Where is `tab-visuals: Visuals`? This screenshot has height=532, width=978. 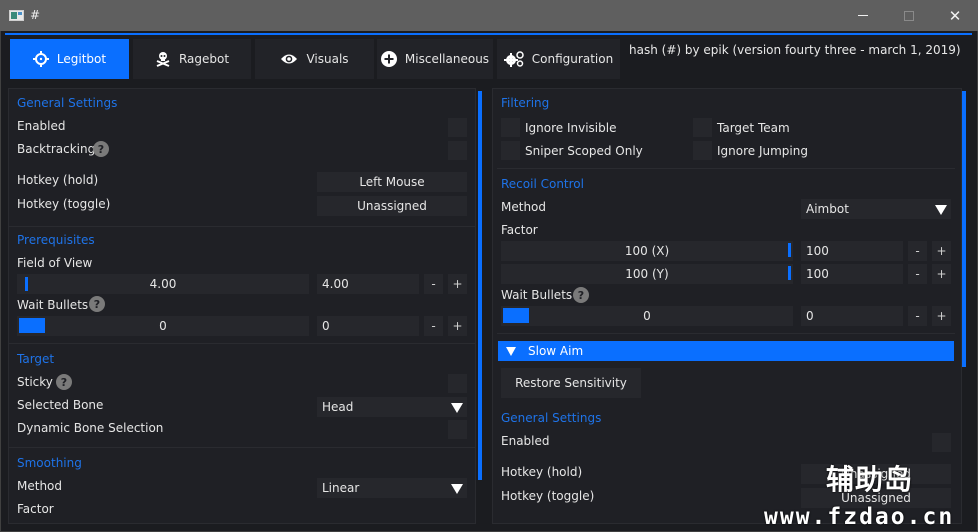
tab-visuals: Visuals is located at coordinates (314, 59).